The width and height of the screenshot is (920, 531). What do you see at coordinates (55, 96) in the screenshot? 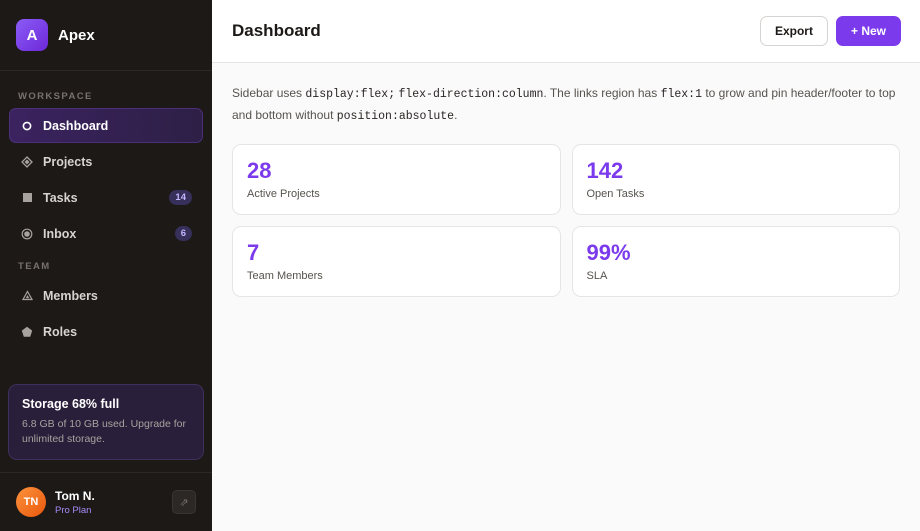
I see `section-label-workspace: WORKSPACE` at bounding box center [55, 96].